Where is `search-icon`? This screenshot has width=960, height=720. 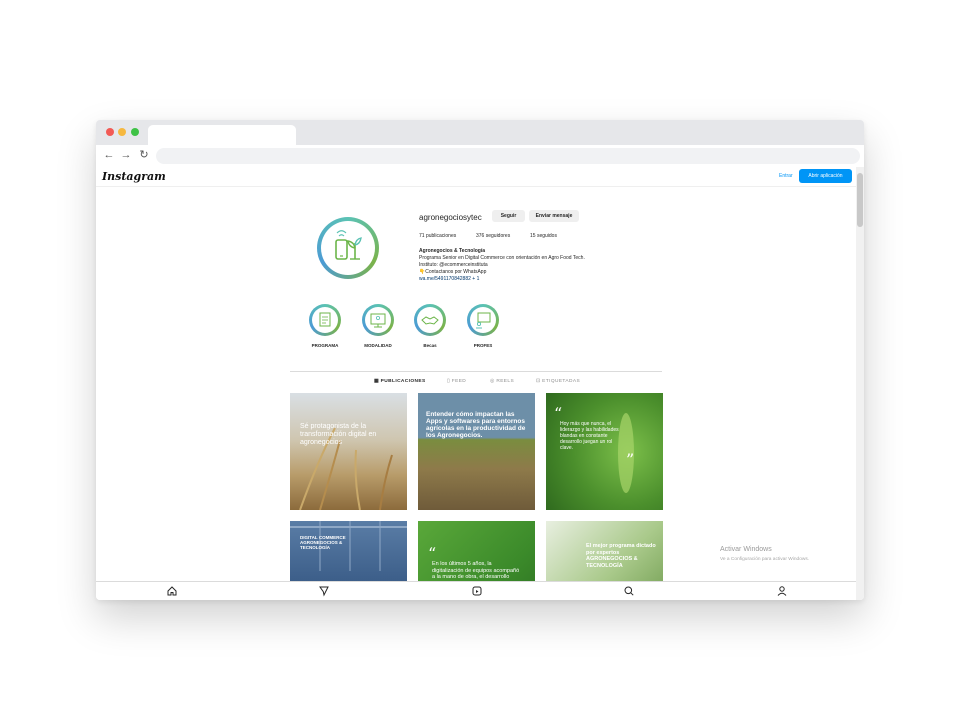
search-icon is located at coordinates (629, 591).